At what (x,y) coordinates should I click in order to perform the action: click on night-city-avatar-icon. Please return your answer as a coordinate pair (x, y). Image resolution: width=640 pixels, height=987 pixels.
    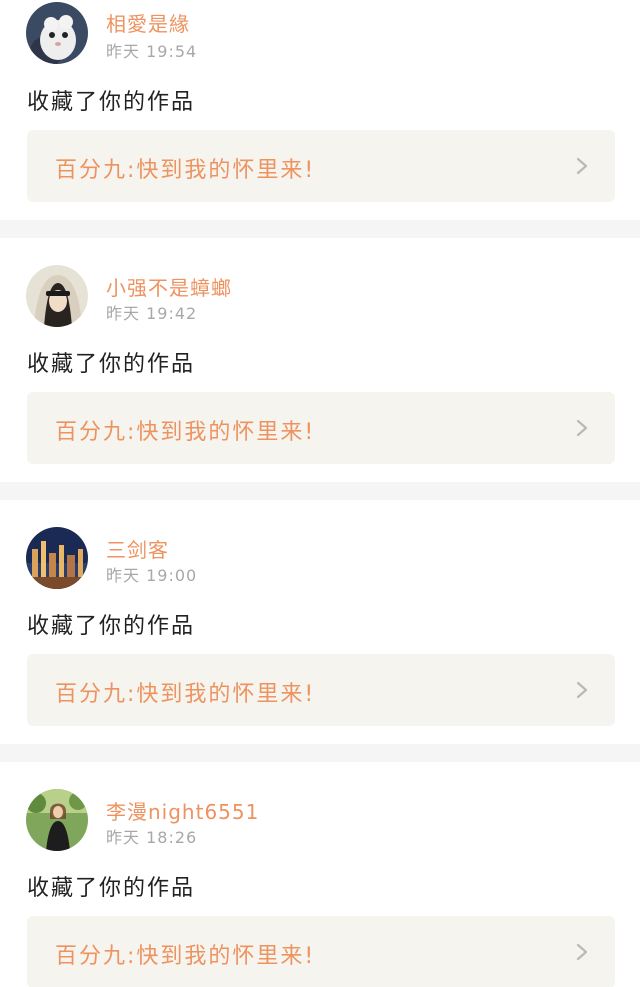
    Looking at the image, I should click on (57, 558).